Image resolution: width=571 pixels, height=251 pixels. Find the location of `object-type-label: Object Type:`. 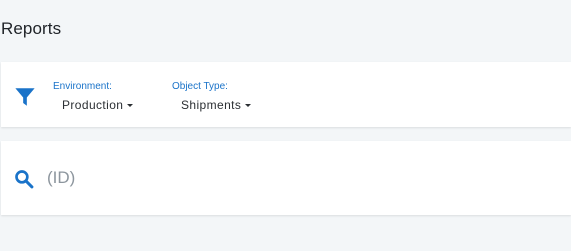

object-type-label: Object Type: is located at coordinates (200, 86).